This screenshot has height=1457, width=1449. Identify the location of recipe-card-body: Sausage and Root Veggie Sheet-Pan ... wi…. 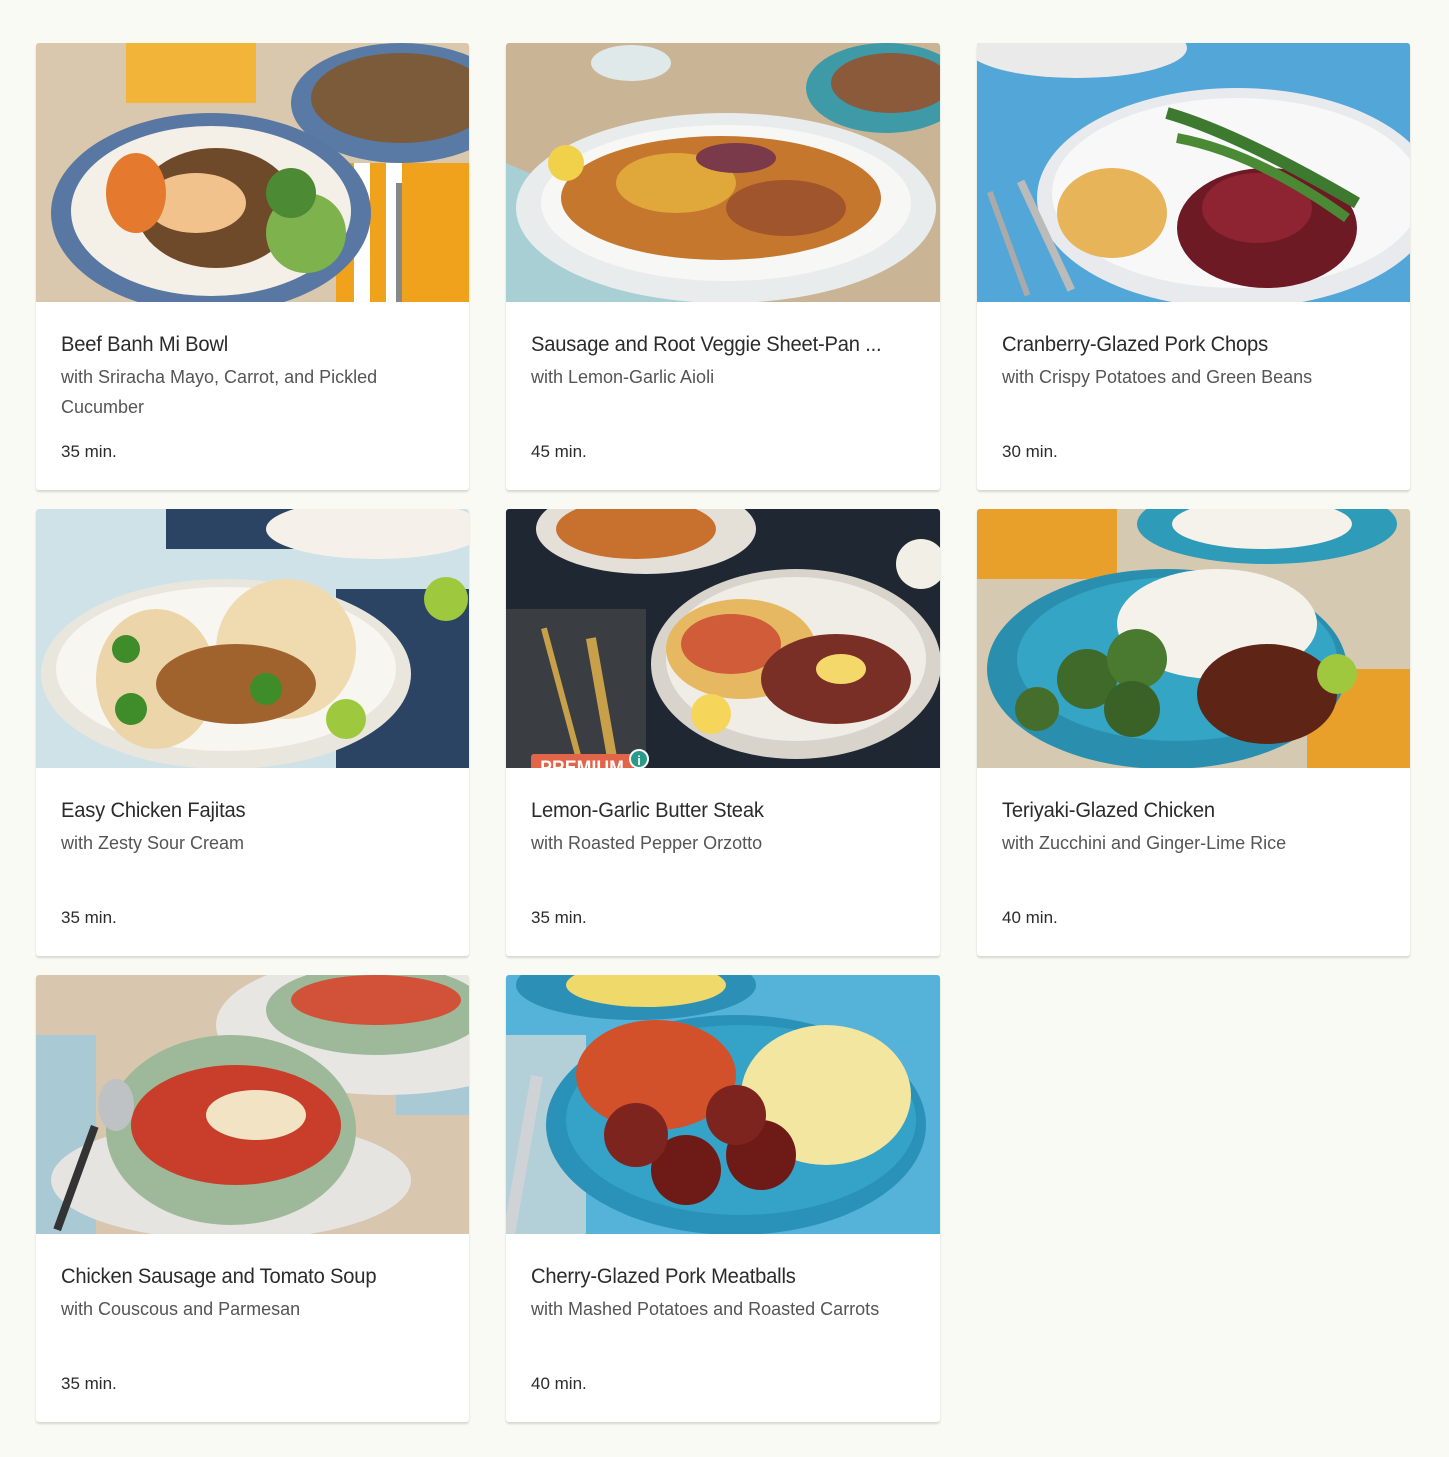
(723, 396).